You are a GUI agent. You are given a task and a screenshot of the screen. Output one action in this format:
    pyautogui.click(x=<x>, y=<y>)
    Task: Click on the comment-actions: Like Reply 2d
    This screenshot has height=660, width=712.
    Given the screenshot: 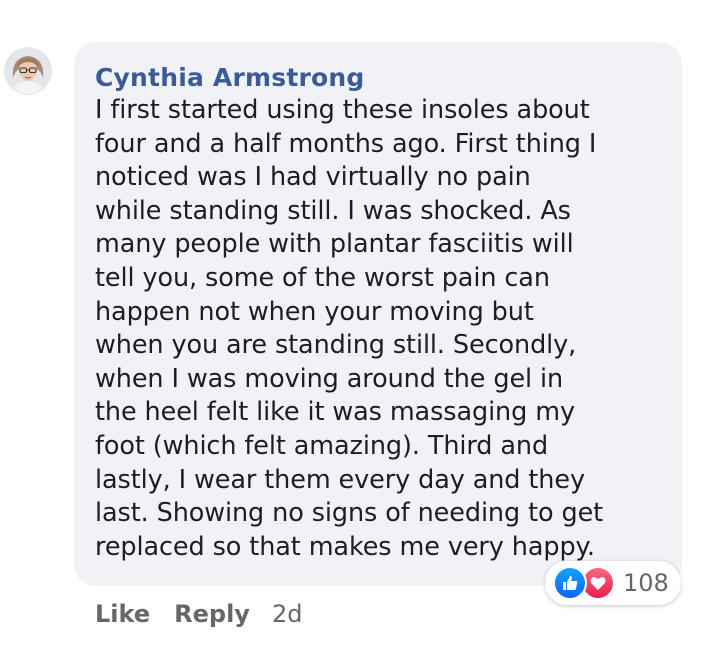 What is the action you would take?
    pyautogui.click(x=198, y=614)
    